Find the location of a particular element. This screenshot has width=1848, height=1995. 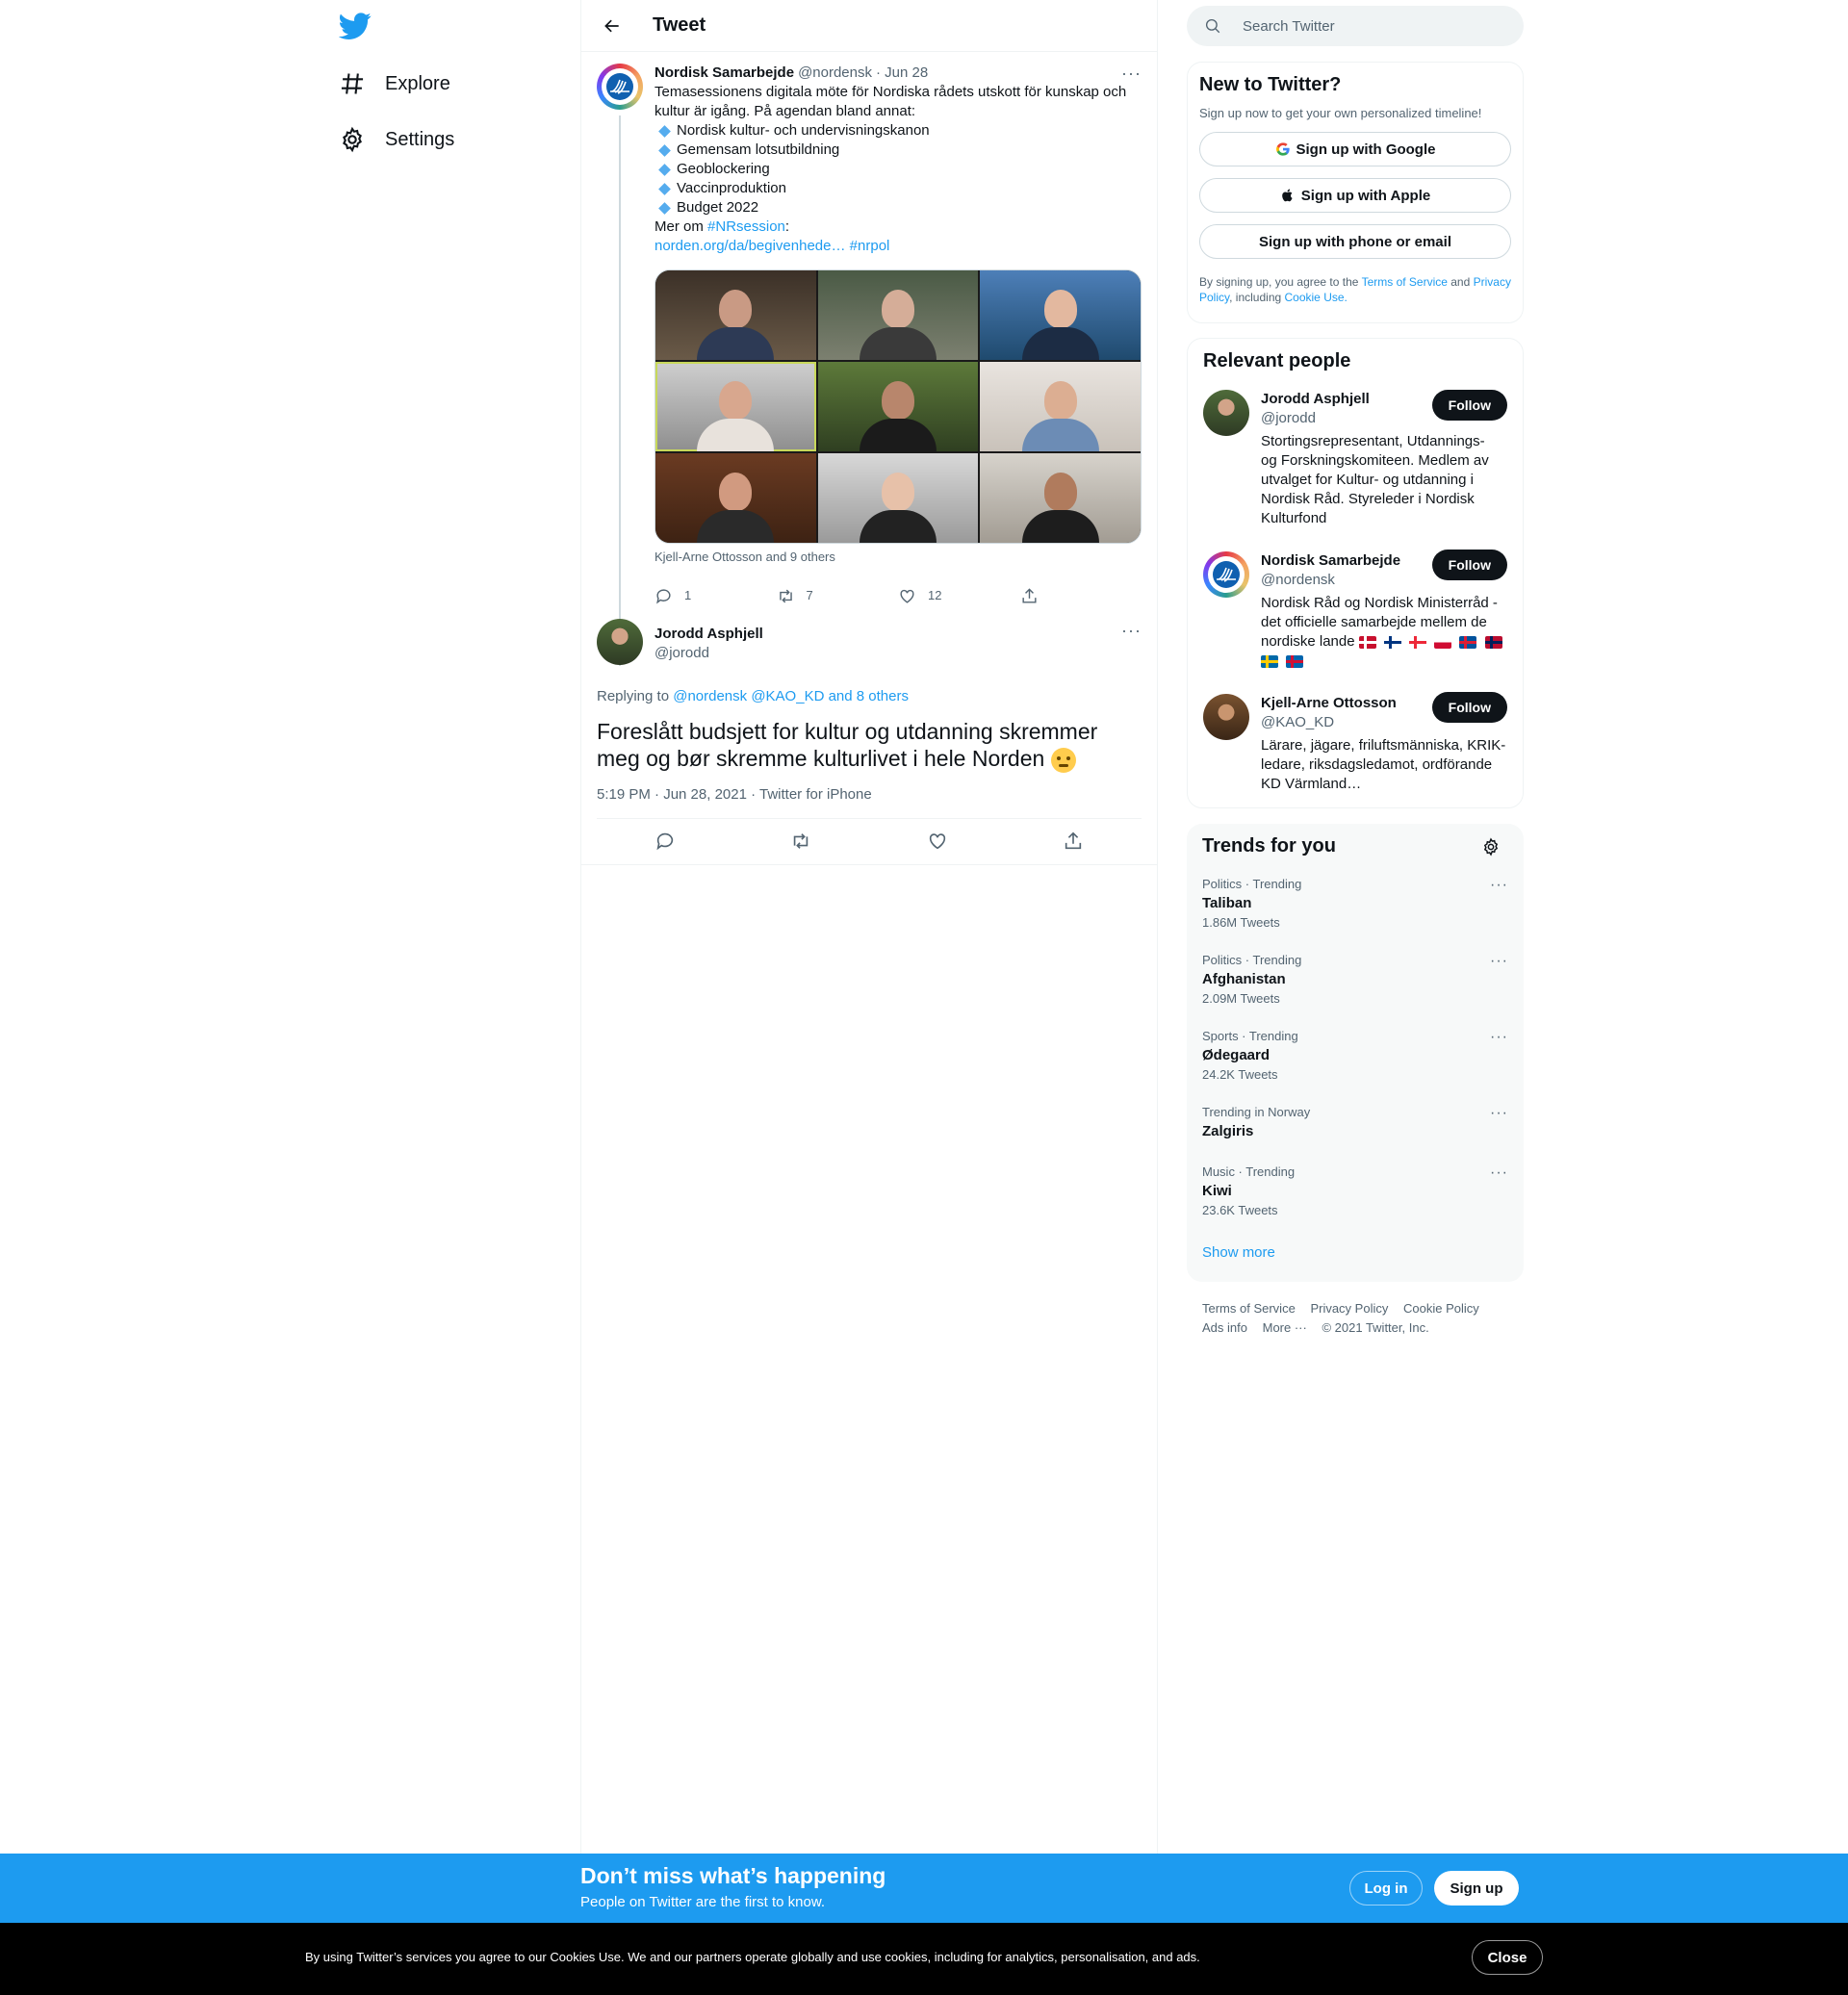

banner-subtitle: People on Twitter are the first to know. is located at coordinates (703, 1902).